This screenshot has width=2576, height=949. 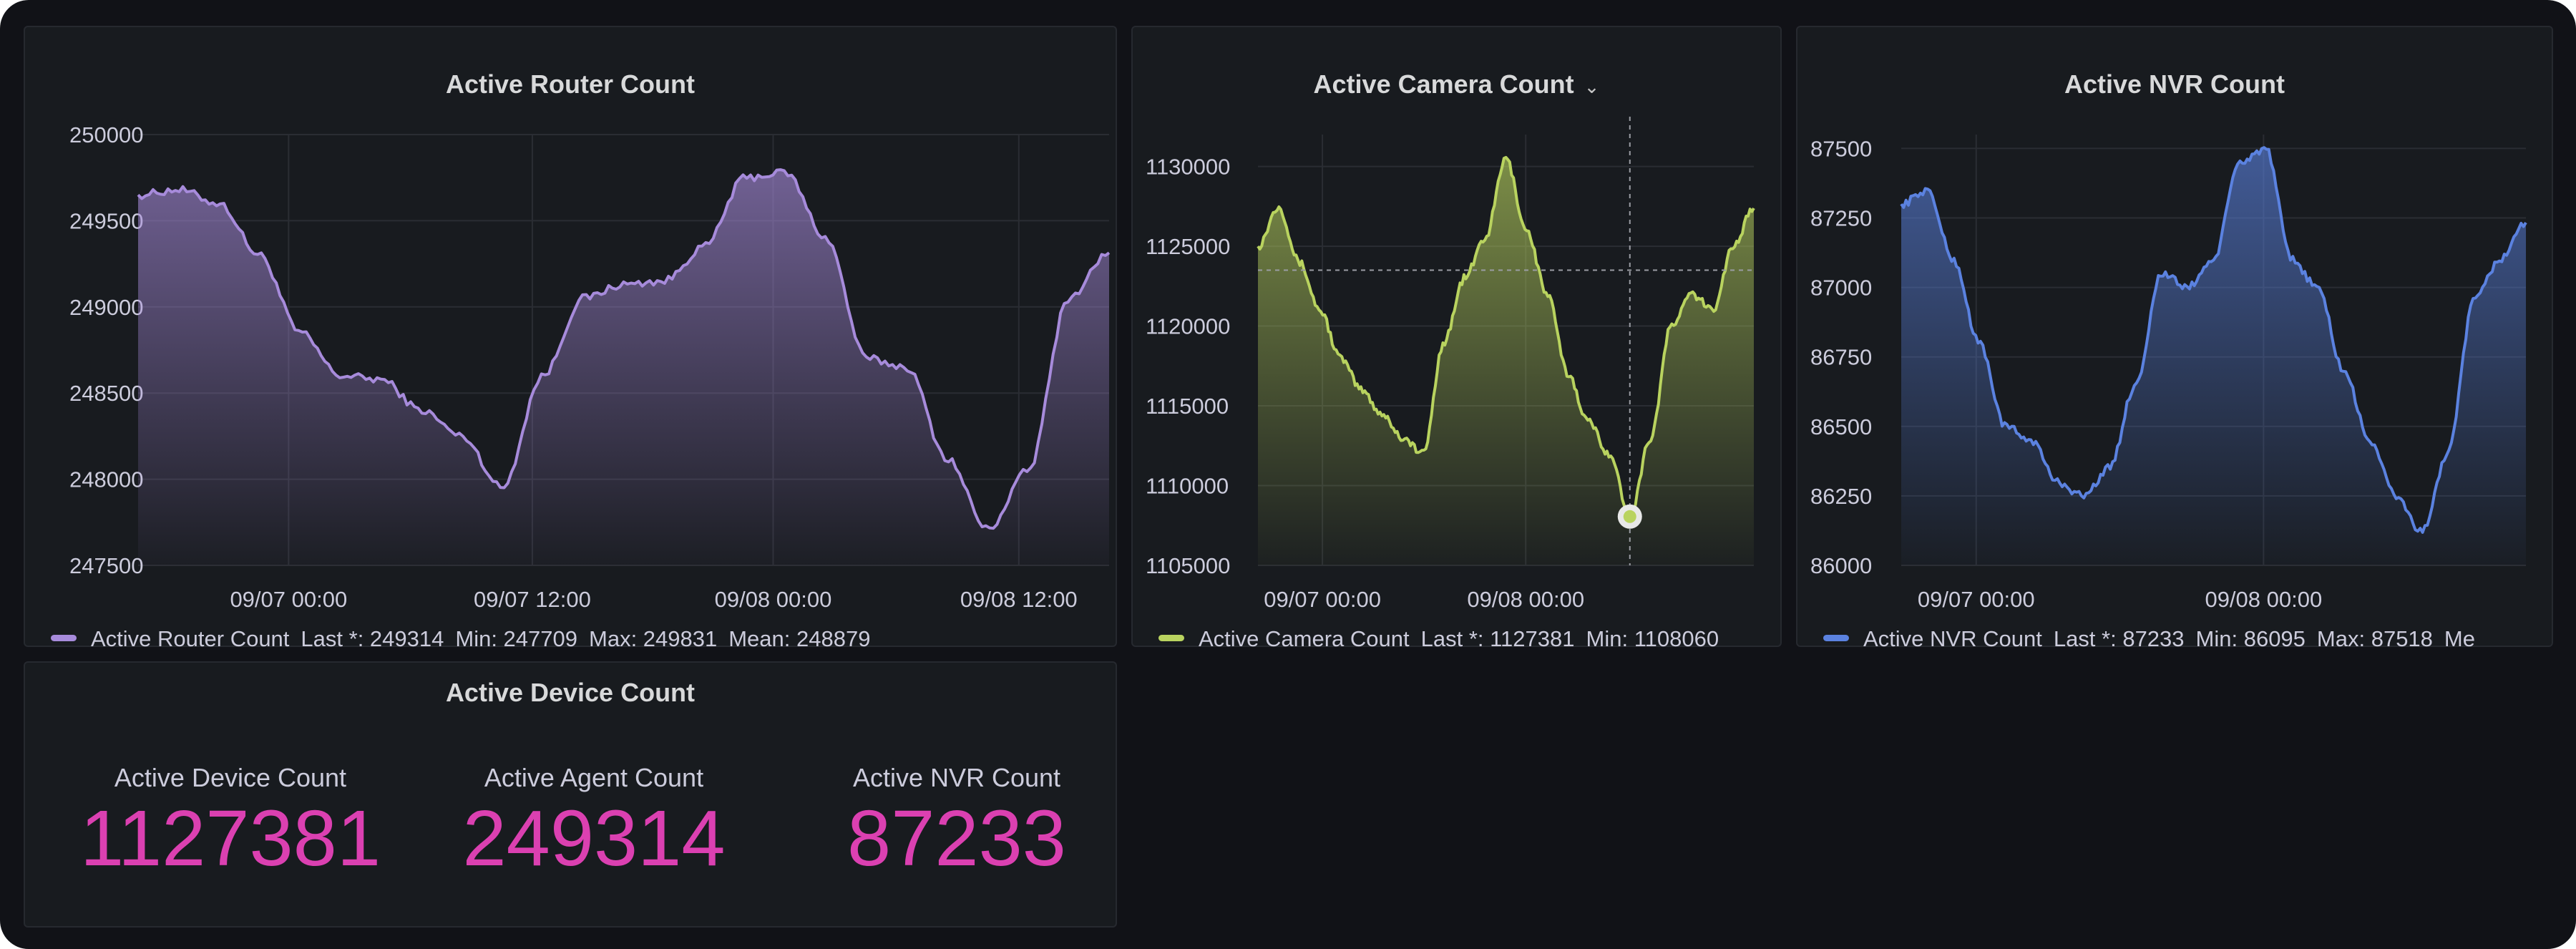 I want to click on y-tick-label: 1105000, so click(x=1188, y=565).